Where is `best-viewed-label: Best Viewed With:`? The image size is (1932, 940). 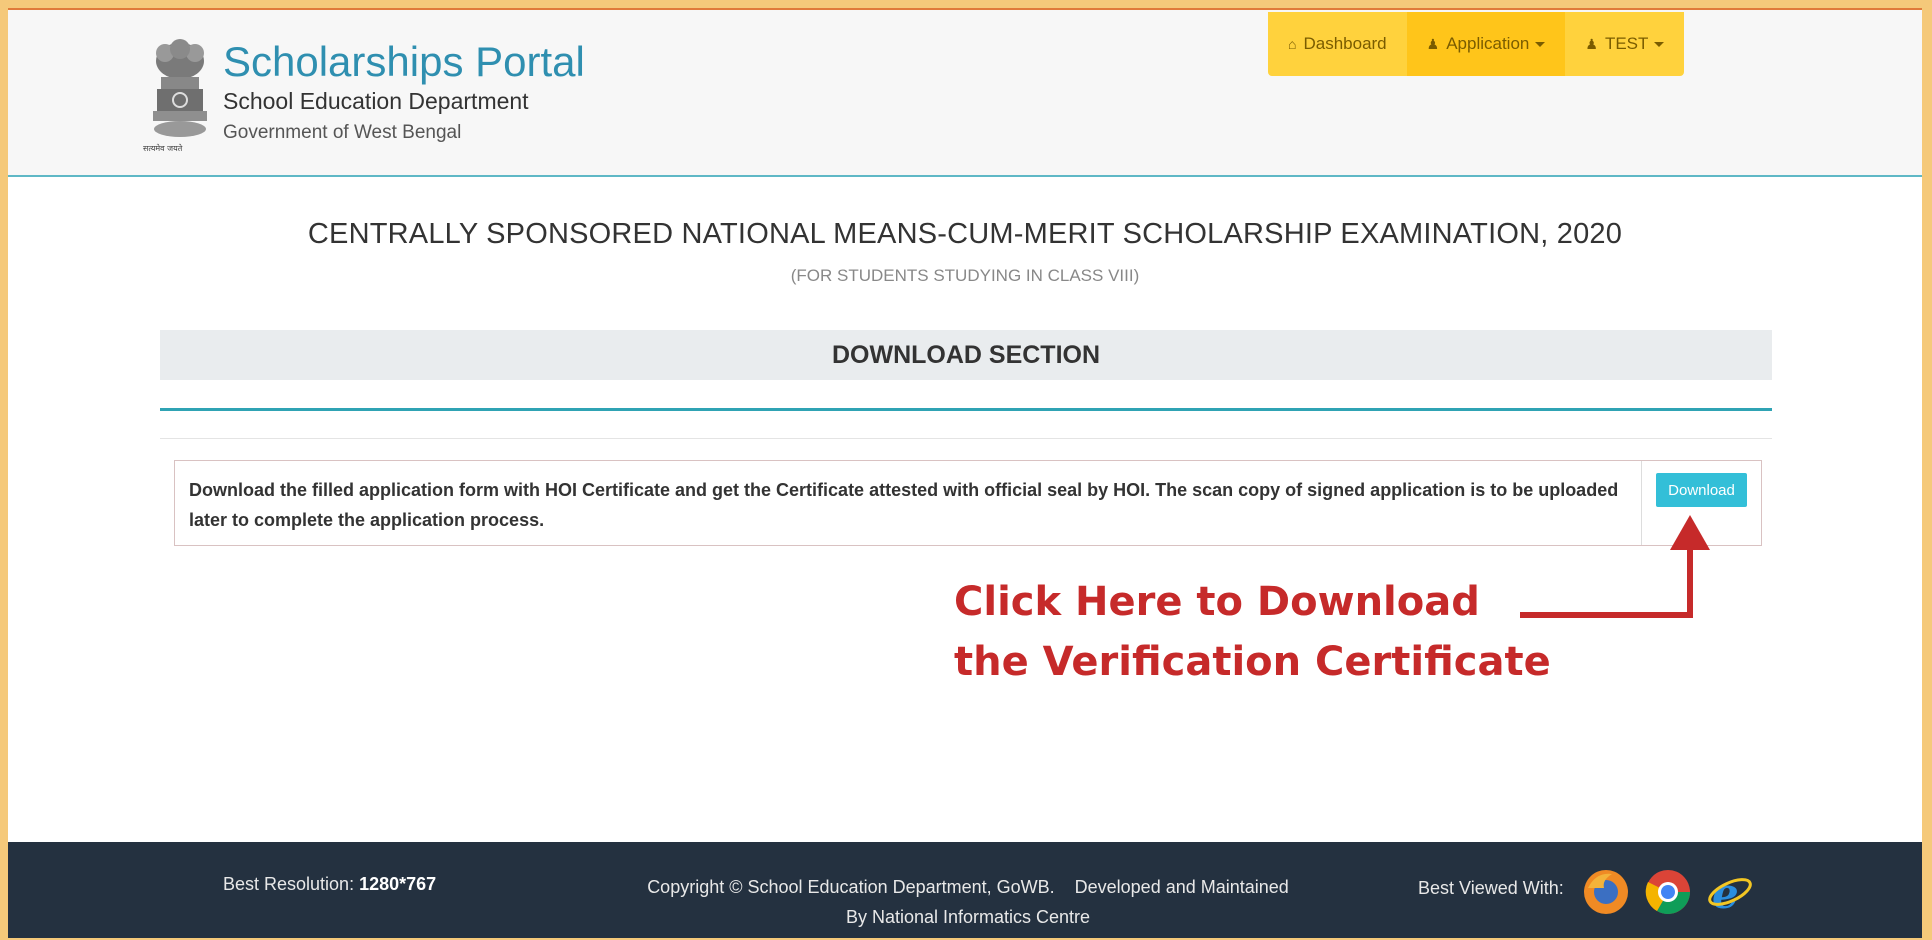
best-viewed-label: Best Viewed With: is located at coordinates (1491, 888).